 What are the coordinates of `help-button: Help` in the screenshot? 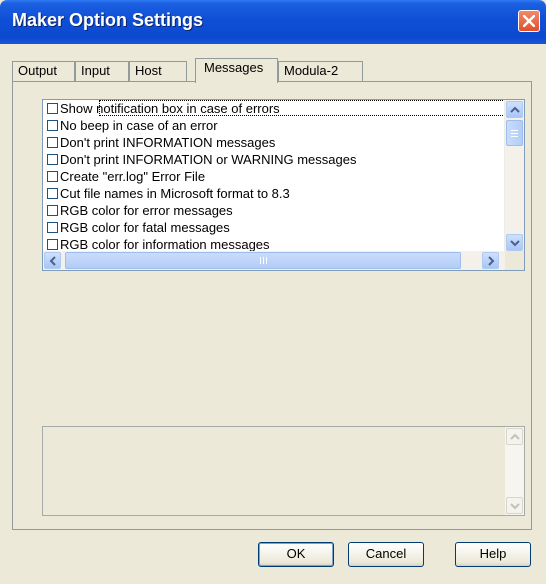 It's located at (493, 554).